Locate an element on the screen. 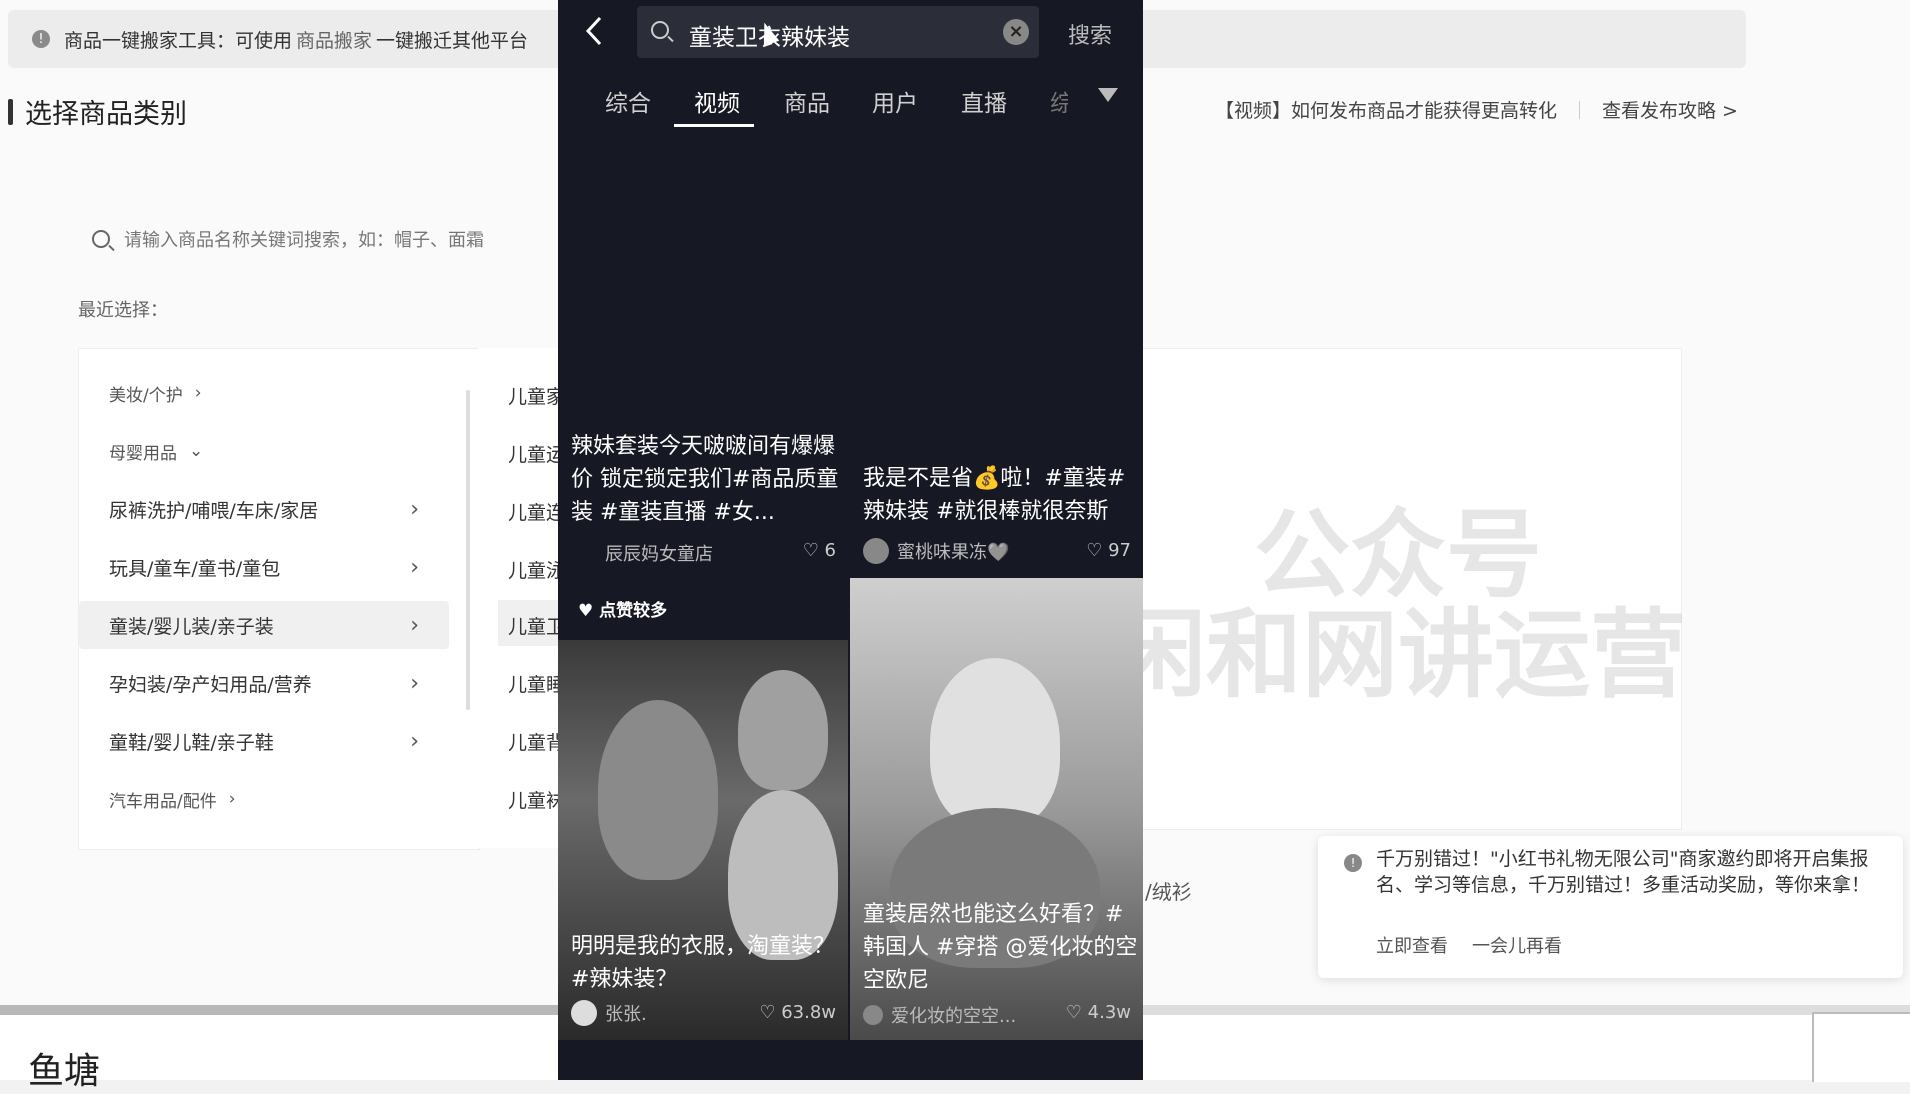 The width and height of the screenshot is (1910, 1094). category-item-kids-shoes: 童鞋/婴儿鞋/亲子鞋 › is located at coordinates (264, 741).